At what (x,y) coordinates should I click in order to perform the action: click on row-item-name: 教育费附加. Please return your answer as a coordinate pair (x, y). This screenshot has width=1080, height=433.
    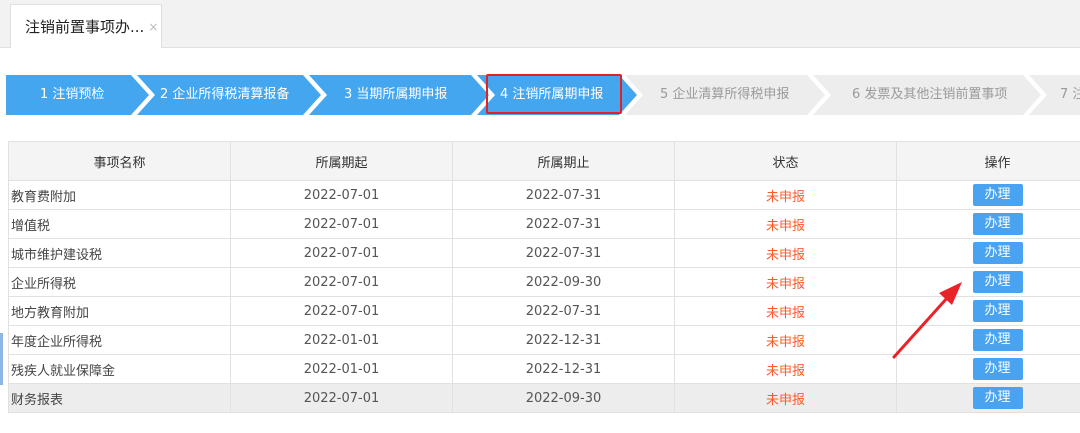
    Looking at the image, I should click on (119, 195).